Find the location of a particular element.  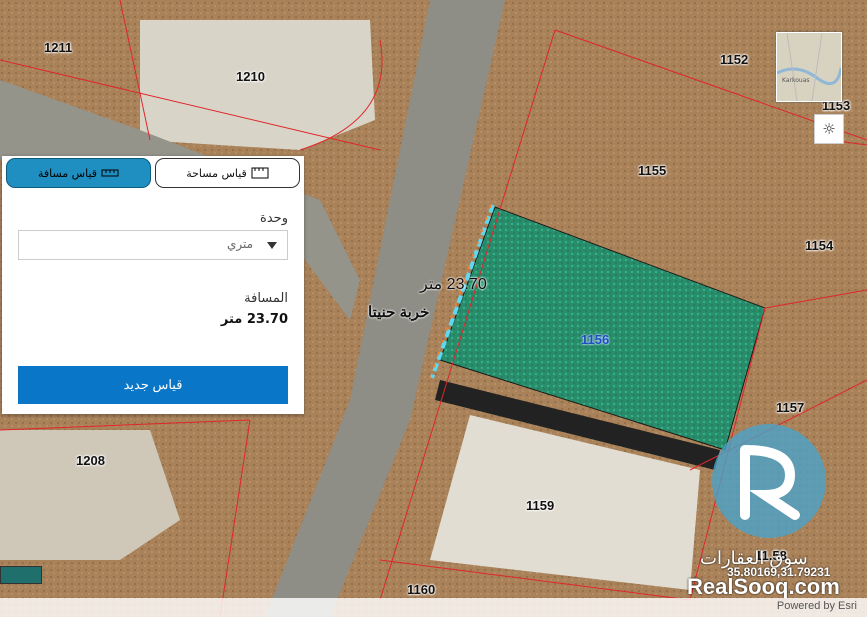

measurement-label: 23.70 متر is located at coordinates (453, 284).